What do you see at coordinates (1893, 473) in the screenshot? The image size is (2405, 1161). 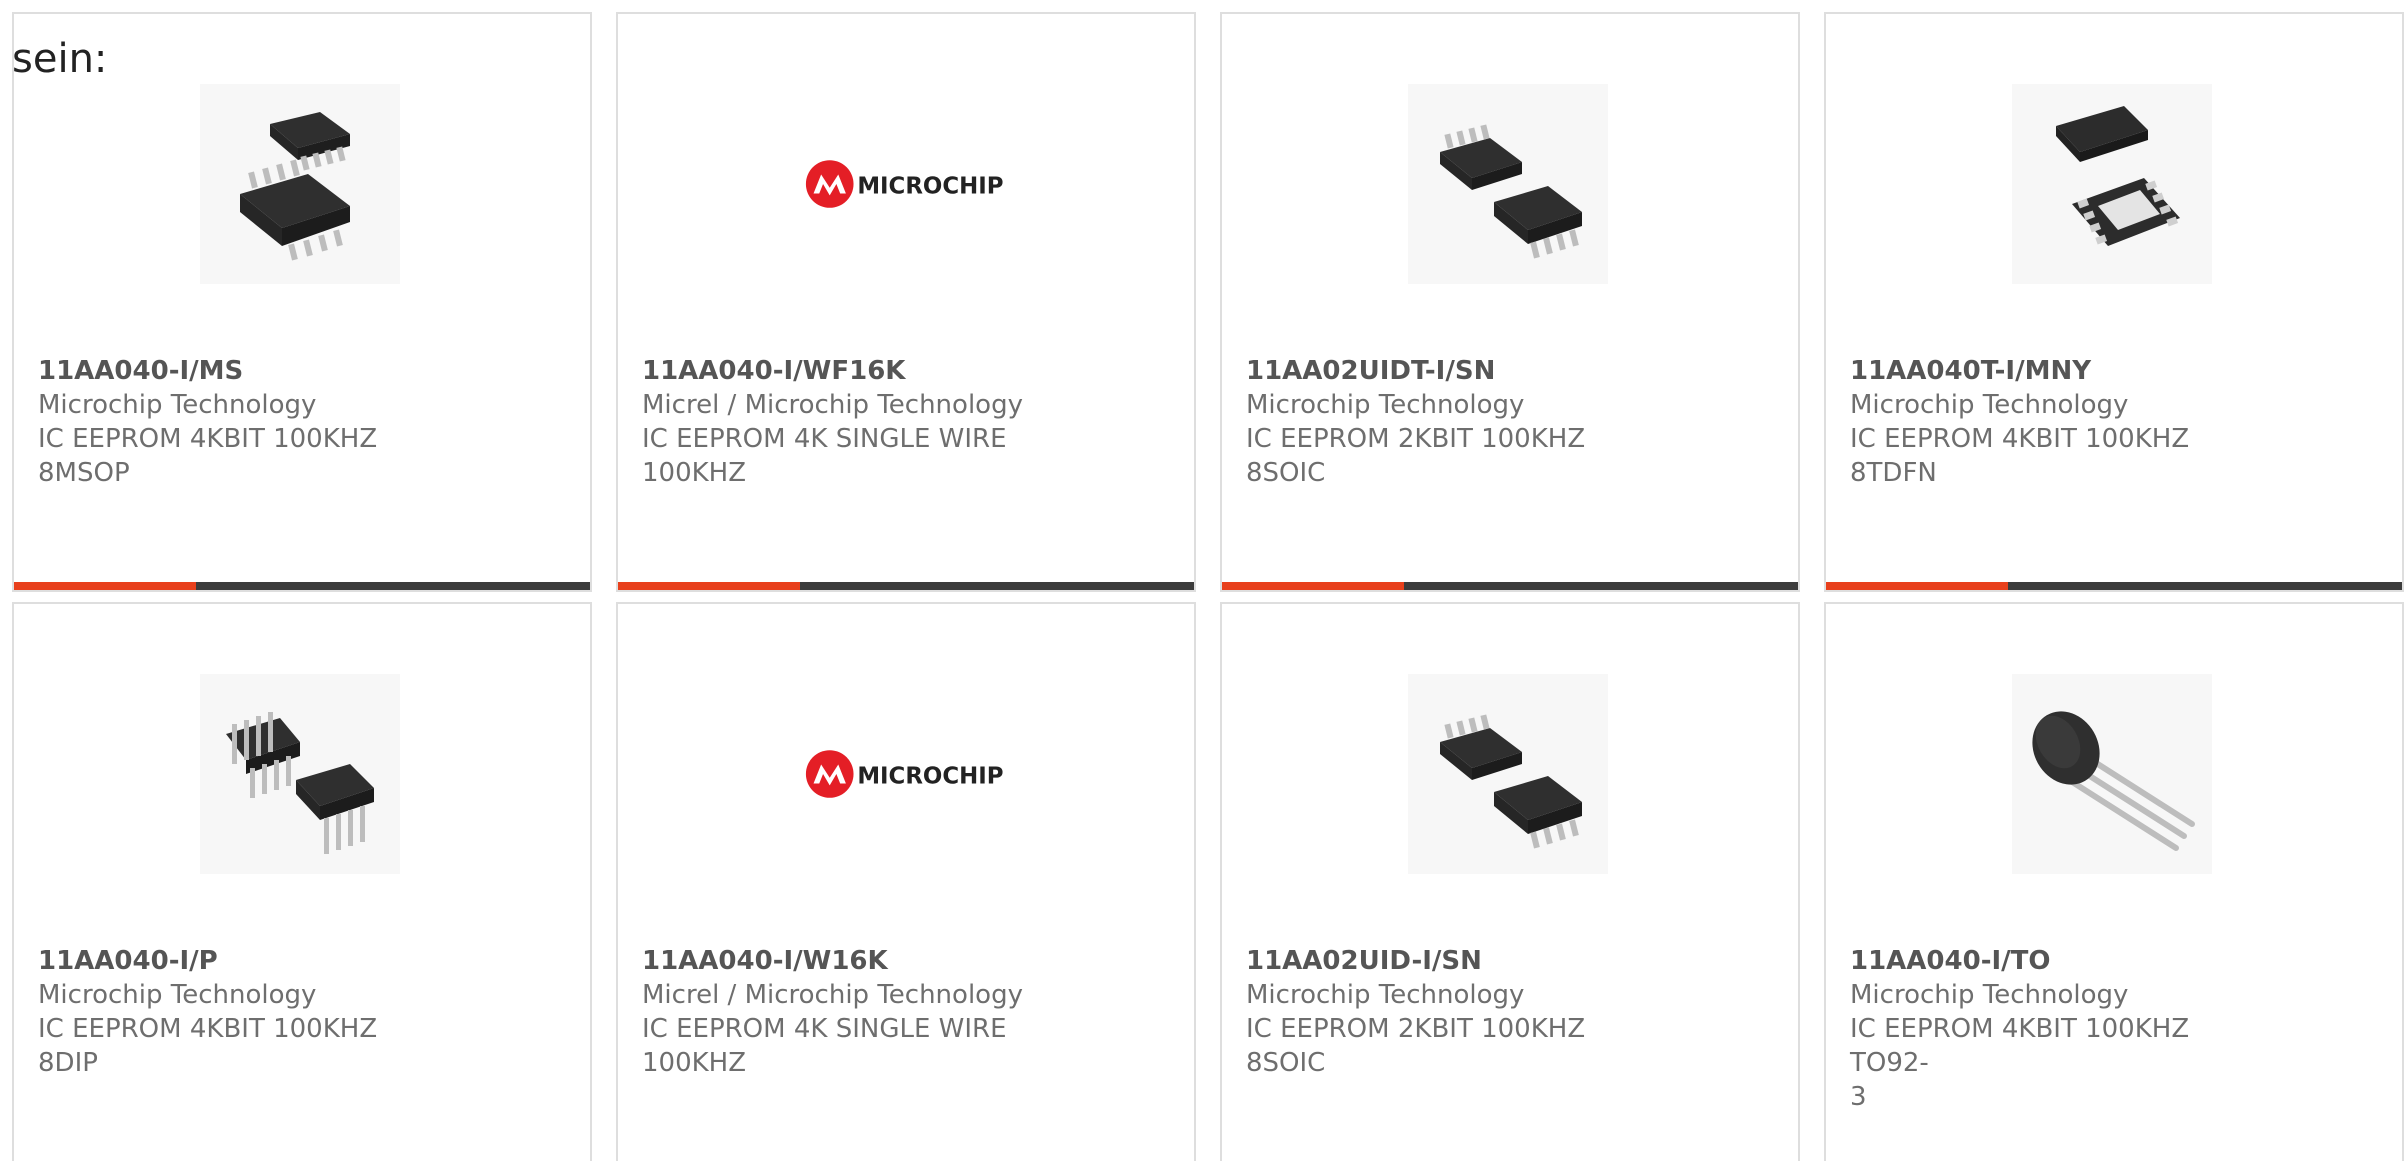 I see `description-line-2: 8TDFN` at bounding box center [1893, 473].